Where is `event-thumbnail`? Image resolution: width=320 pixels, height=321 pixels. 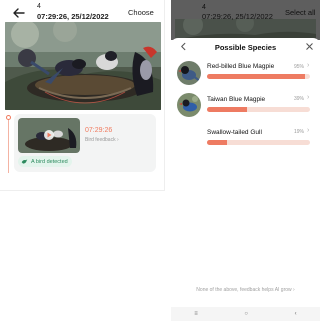
event-thumbnail is located at coordinates (49, 135).